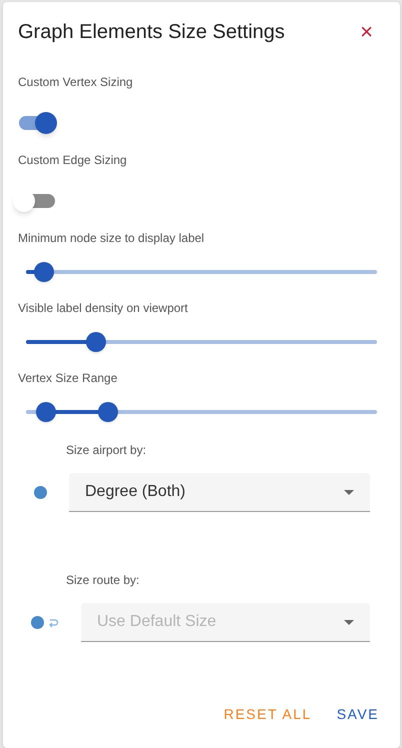 Image resolution: width=402 pixels, height=748 pixels. What do you see at coordinates (73, 160) in the screenshot?
I see `toggle-label: Custom Edge Sizing` at bounding box center [73, 160].